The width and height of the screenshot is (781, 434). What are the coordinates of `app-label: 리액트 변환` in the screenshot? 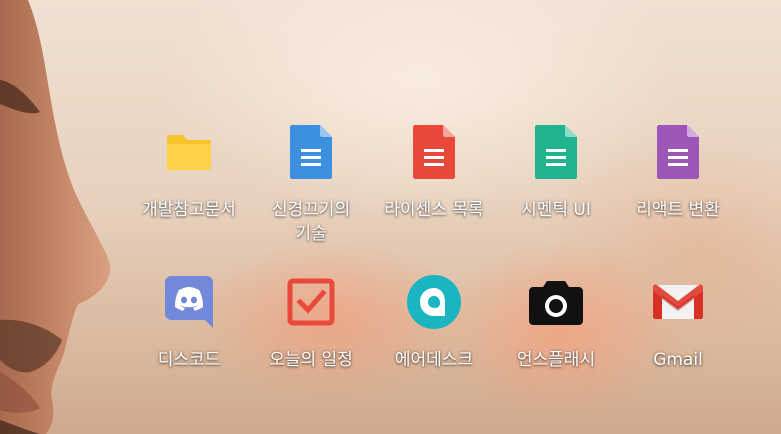 It's located at (678, 210).